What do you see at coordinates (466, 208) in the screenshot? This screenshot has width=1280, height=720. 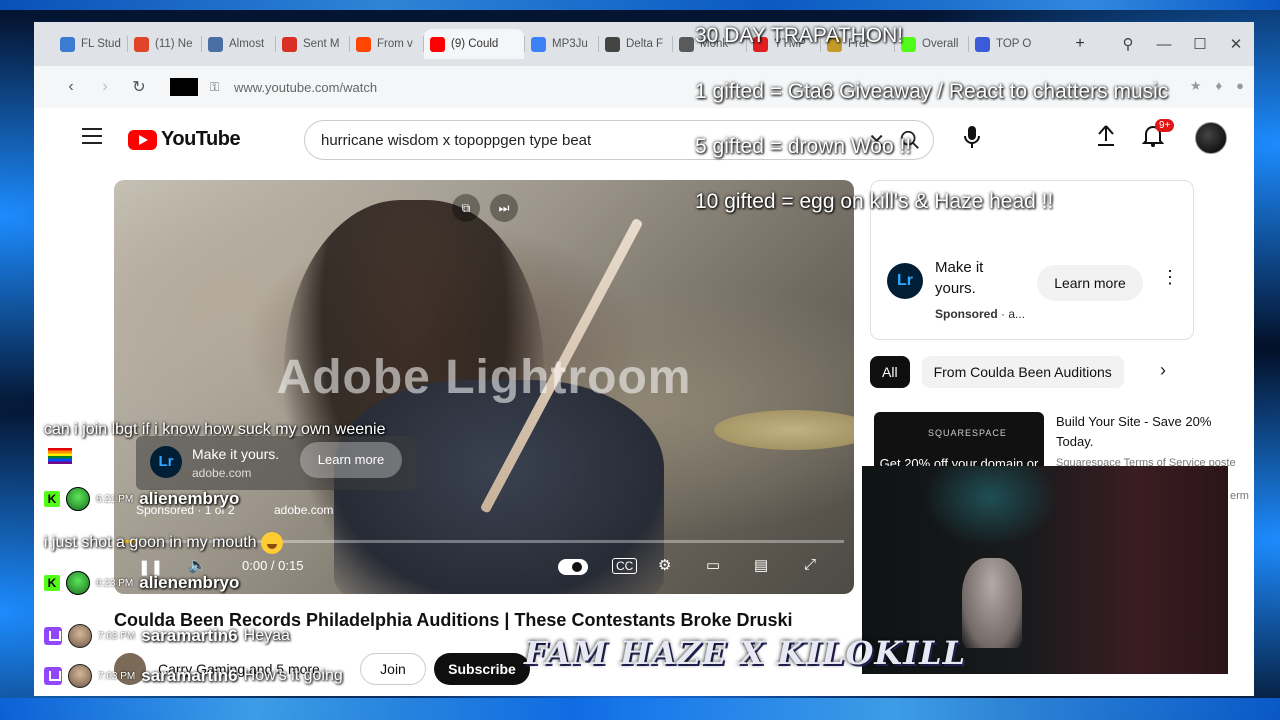 I see `miniplayer-icon: ⧉` at bounding box center [466, 208].